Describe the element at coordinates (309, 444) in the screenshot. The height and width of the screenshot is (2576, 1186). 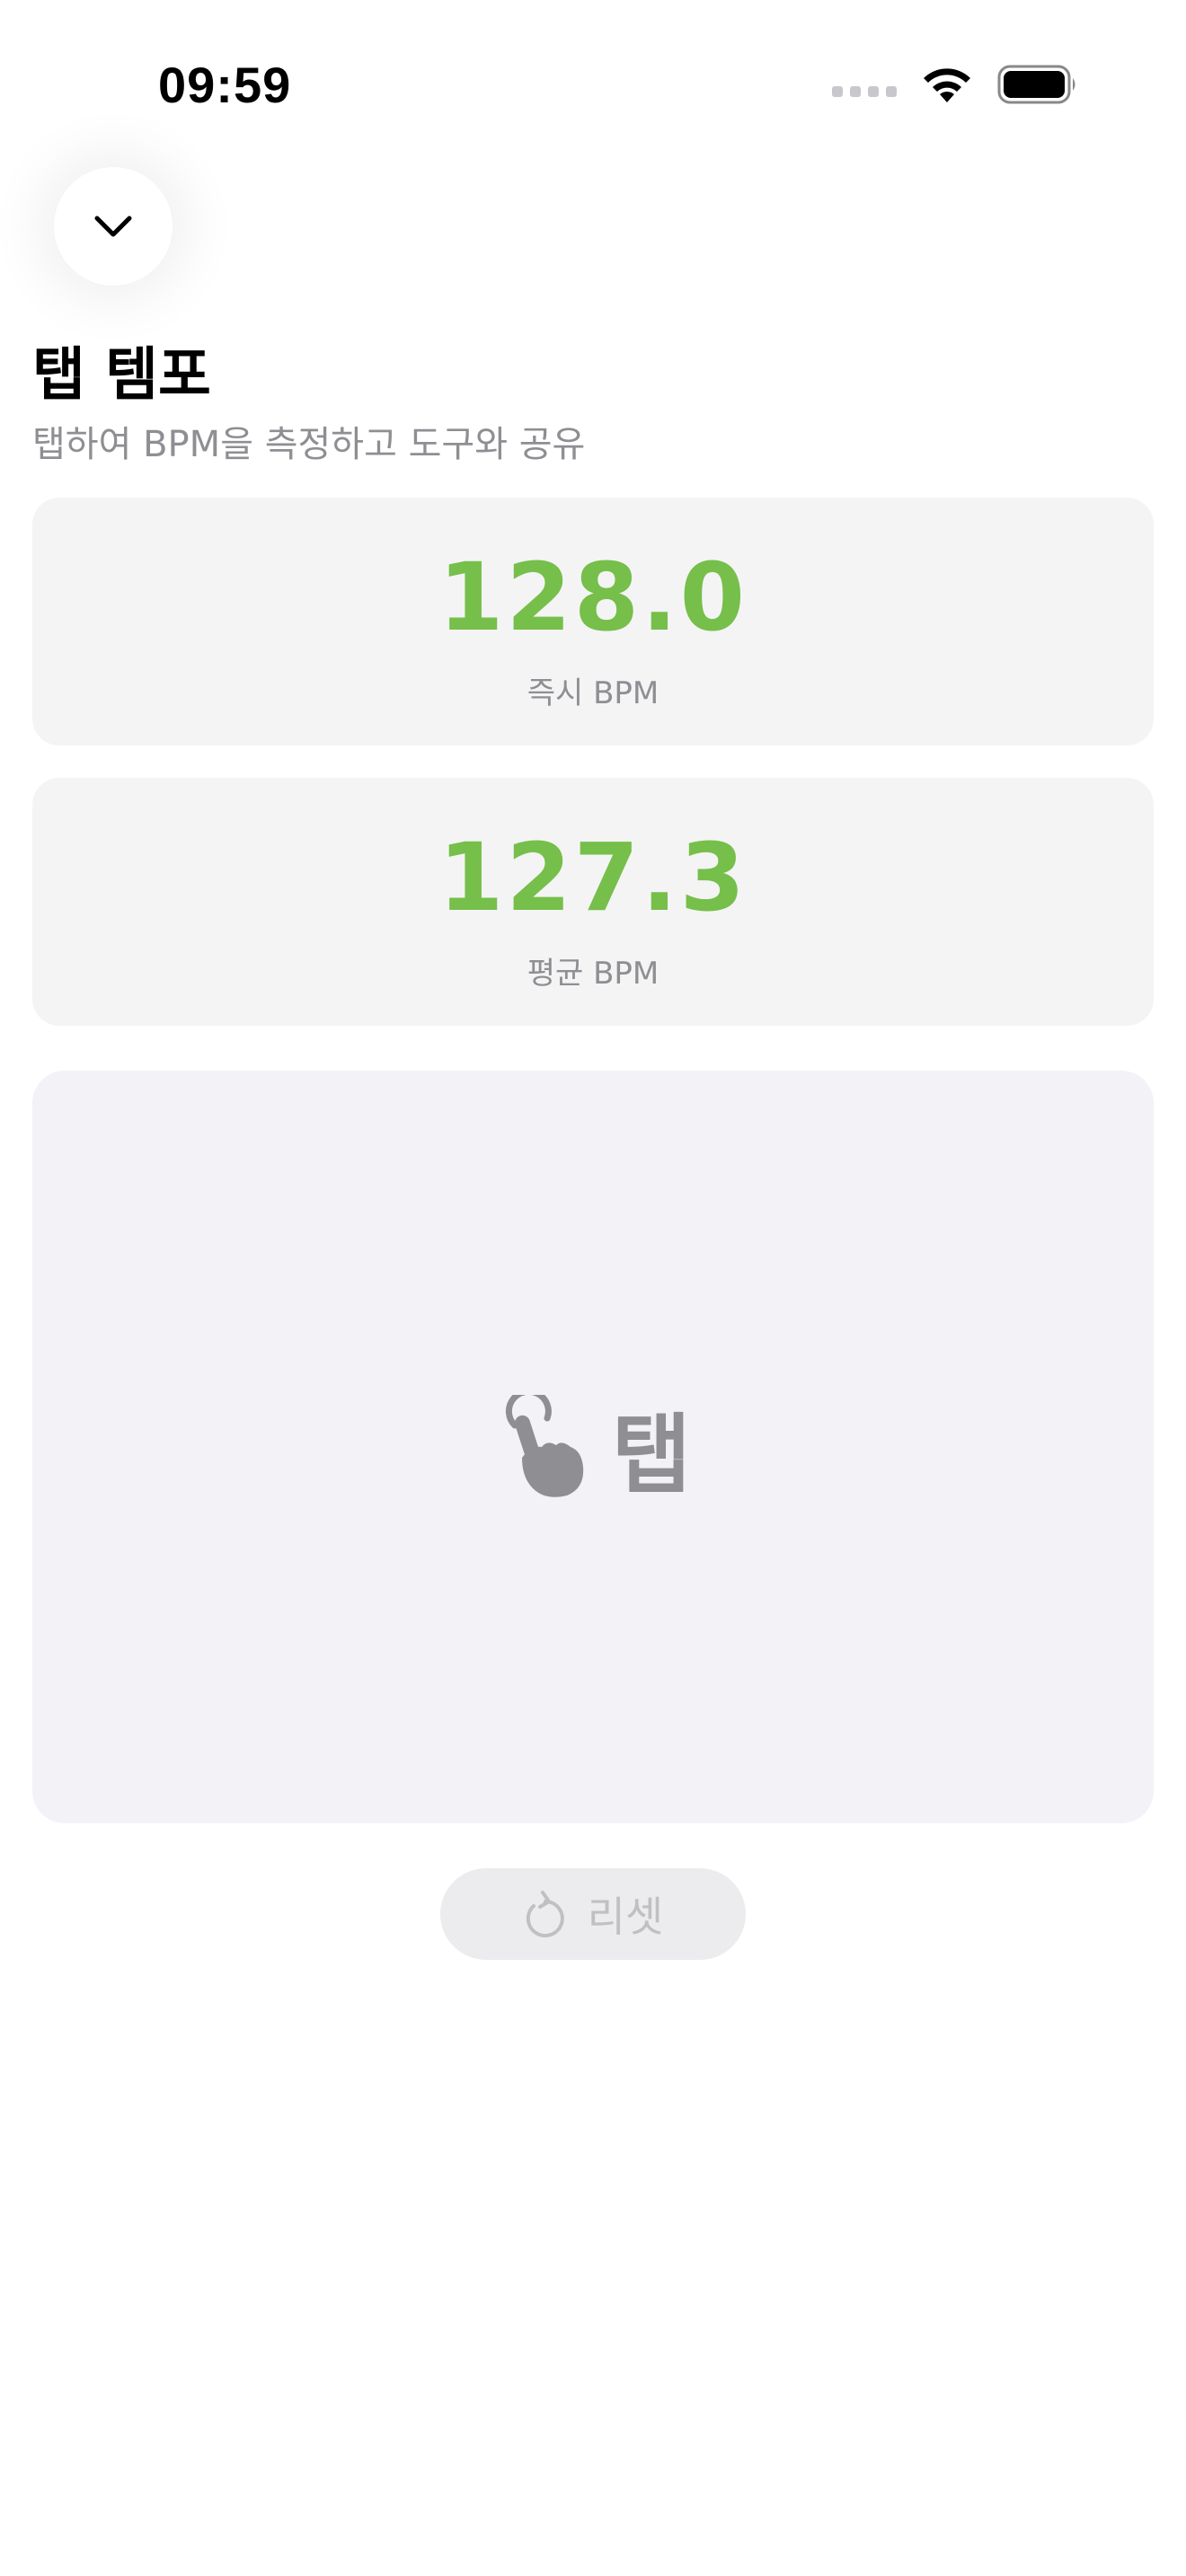
I see `page-subtitle: 탭하여 BPM을 측정하고 도구와 공유` at that location.